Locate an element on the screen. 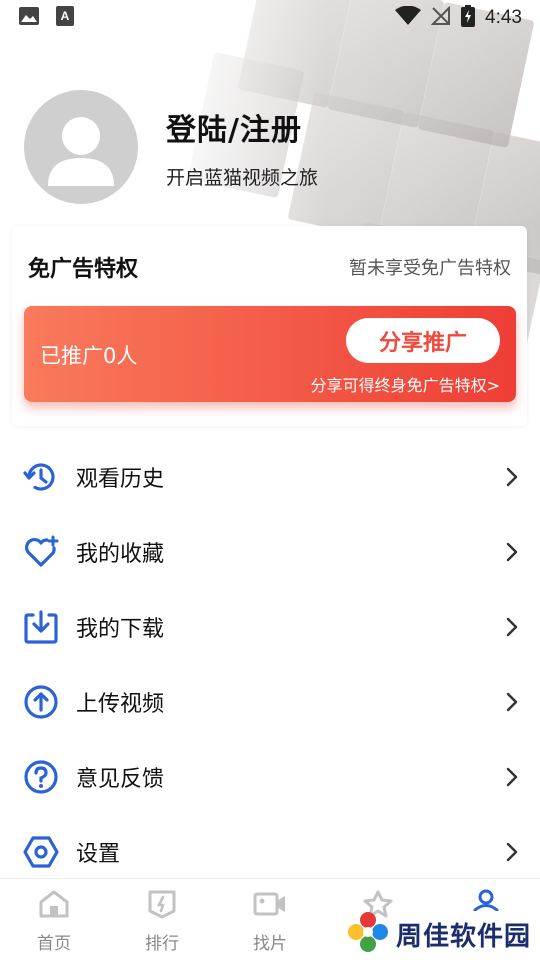 Image resolution: width=540 pixels, height=960 pixels. nav-label: 排行 is located at coordinates (162, 944).